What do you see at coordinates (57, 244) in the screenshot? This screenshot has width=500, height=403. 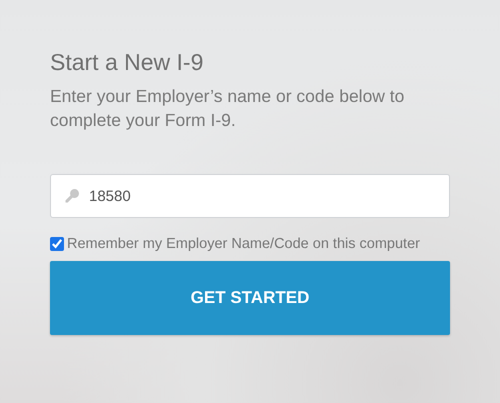 I see `remember-checkbox` at bounding box center [57, 244].